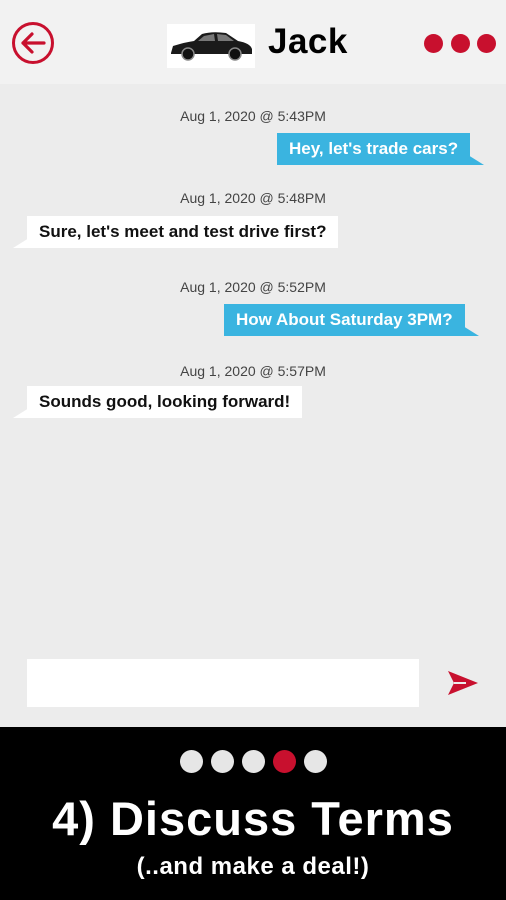  What do you see at coordinates (284, 761) in the screenshot?
I see `page-dot-active` at bounding box center [284, 761].